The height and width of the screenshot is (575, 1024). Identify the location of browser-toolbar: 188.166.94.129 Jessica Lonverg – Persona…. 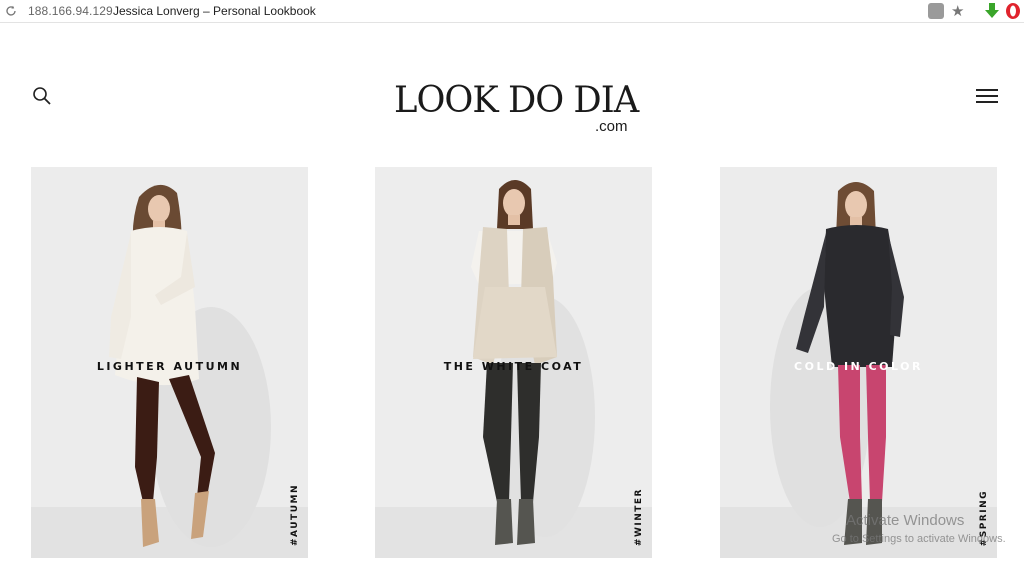
(512, 11).